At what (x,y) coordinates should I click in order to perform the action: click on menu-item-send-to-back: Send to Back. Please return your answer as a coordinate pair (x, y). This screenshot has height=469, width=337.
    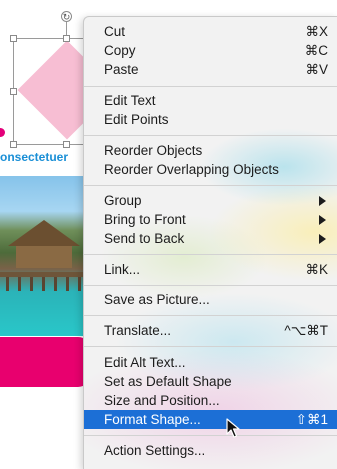
    Looking at the image, I should click on (210, 238).